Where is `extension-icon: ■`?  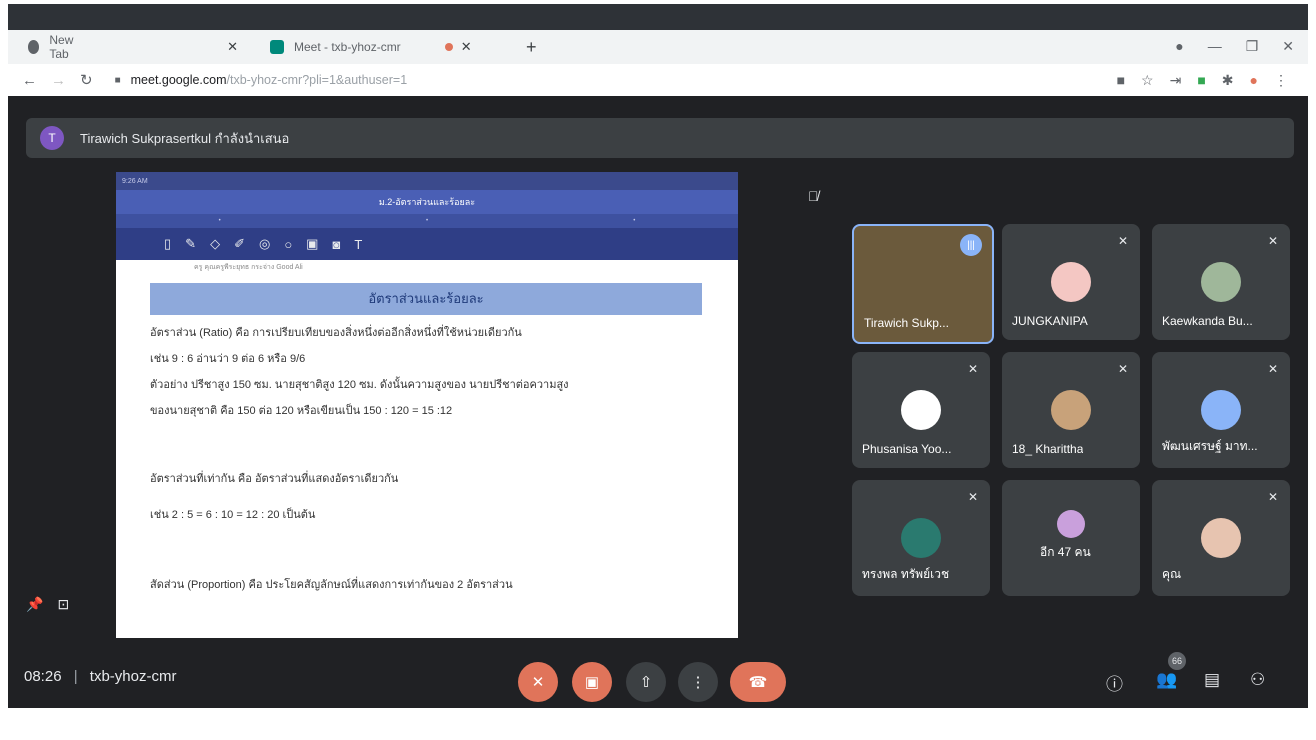
extension-icon: ■ is located at coordinates (1201, 80).